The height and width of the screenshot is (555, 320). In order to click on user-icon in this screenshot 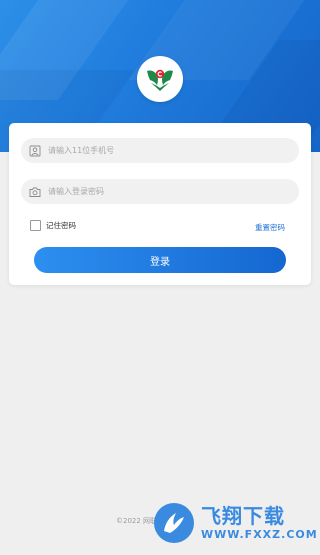, I will do `click(35, 151)`.